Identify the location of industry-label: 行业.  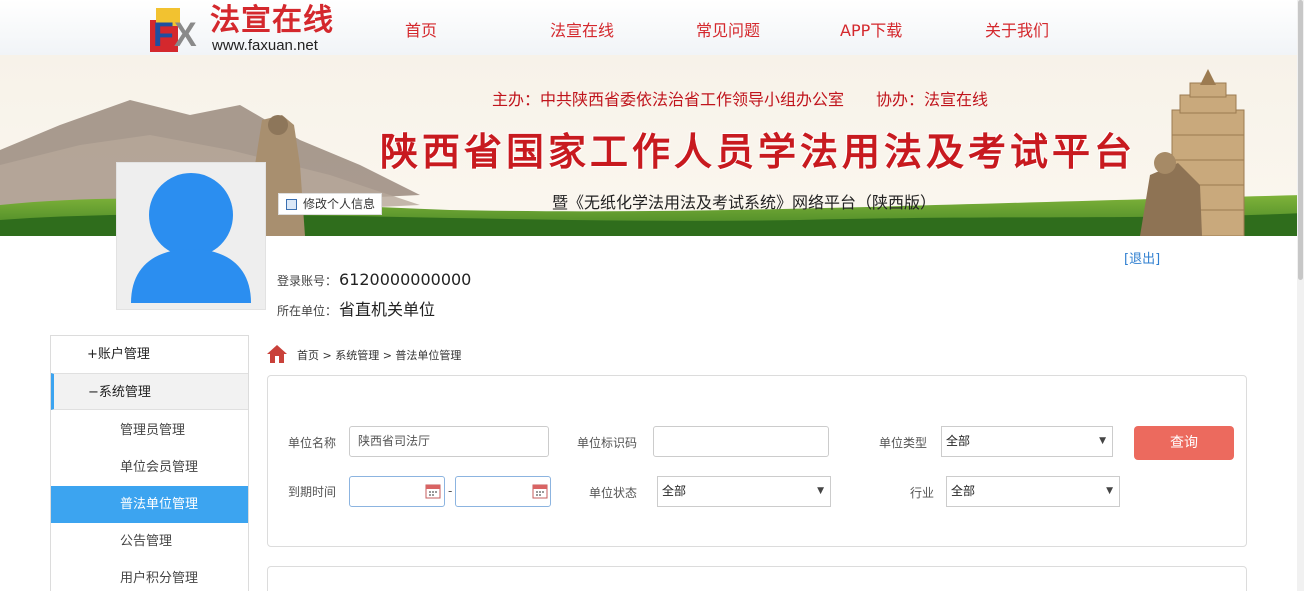
(922, 493).